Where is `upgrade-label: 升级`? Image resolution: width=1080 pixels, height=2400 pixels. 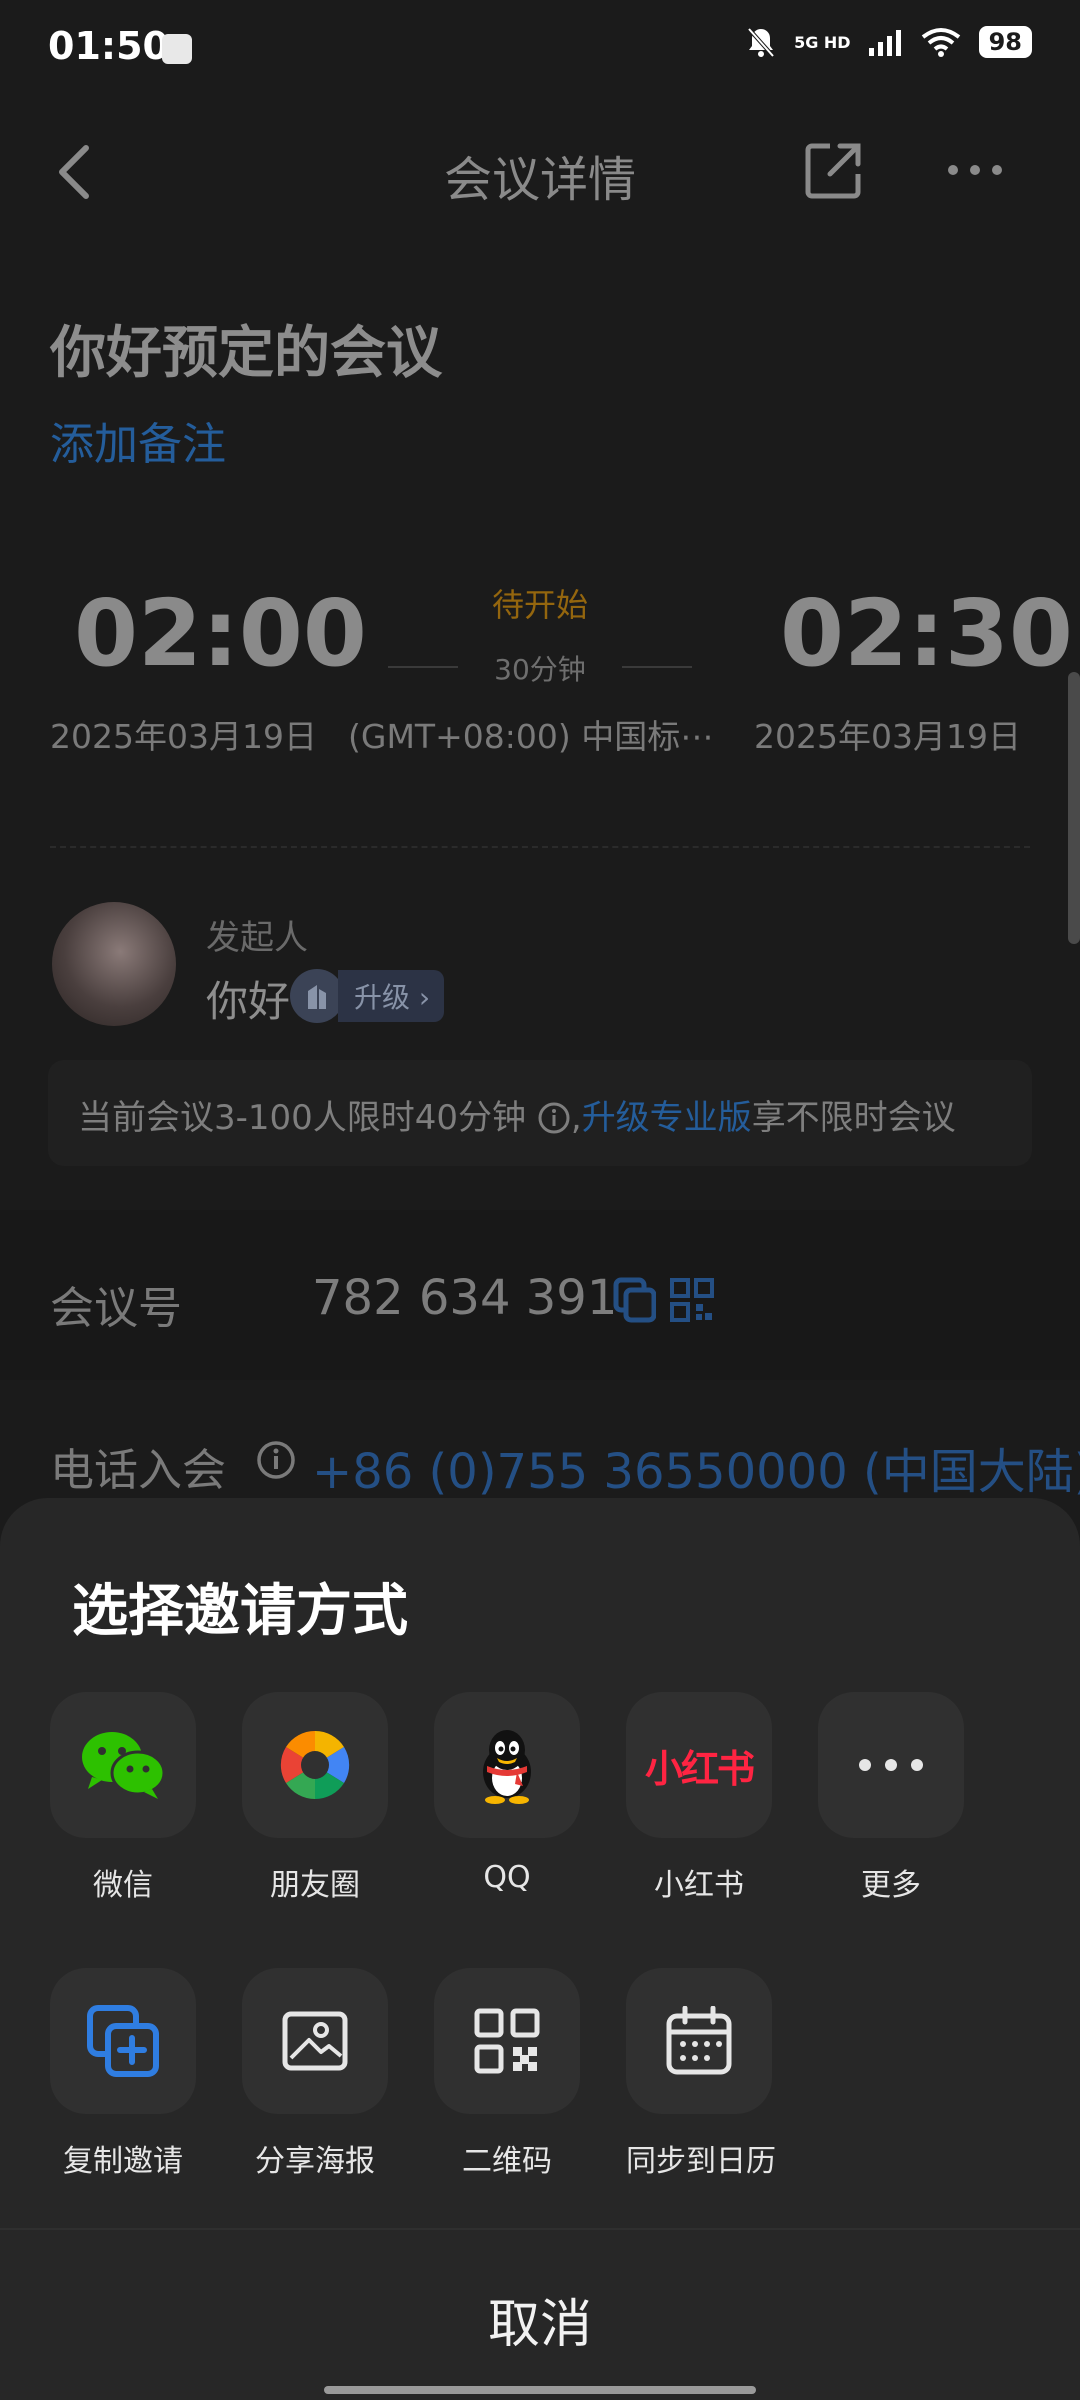
upgrade-label: 升级 is located at coordinates (382, 997).